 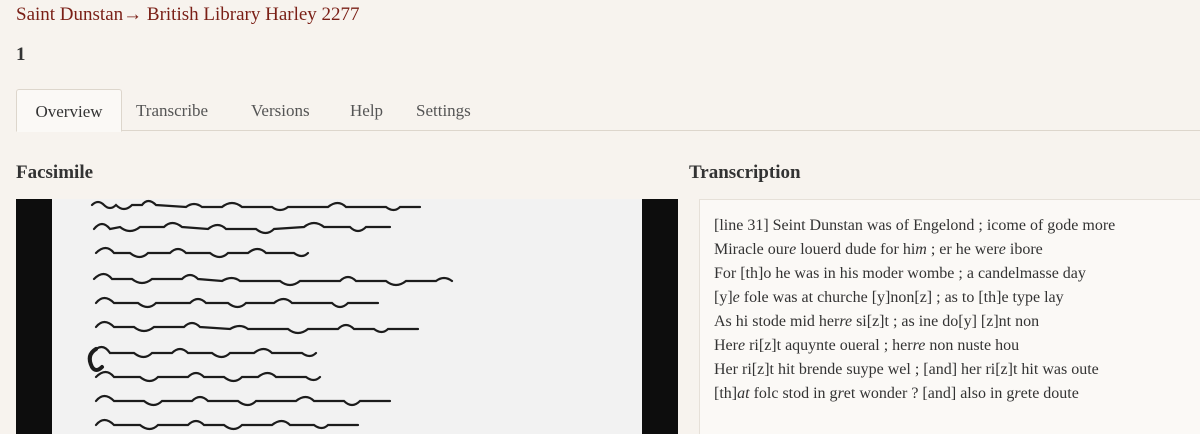 I want to click on tab-transcribe: Transcribe, so click(x=172, y=110).